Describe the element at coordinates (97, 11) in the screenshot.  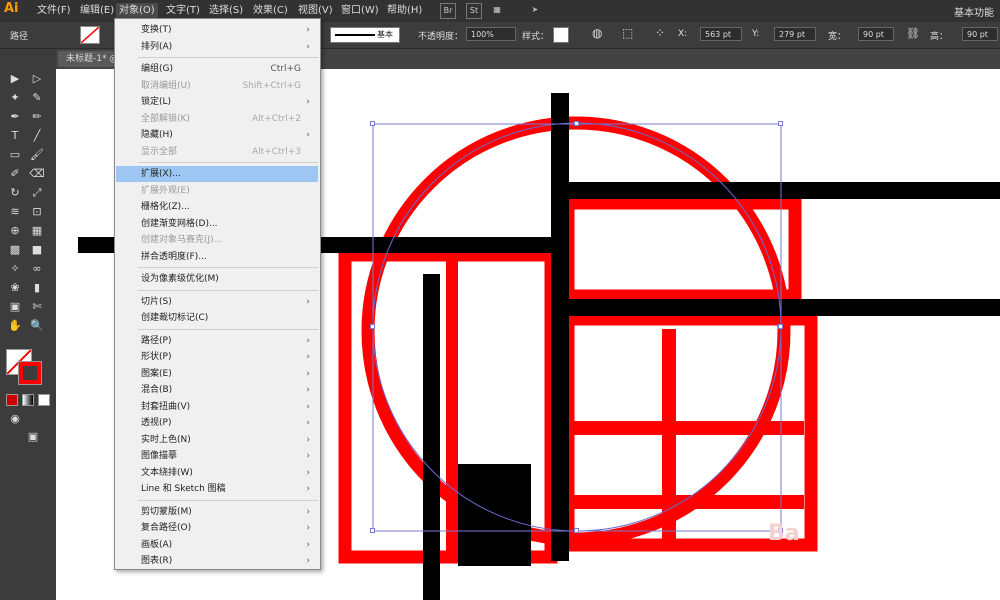
I see `menu-2: 编辑(E)` at that location.